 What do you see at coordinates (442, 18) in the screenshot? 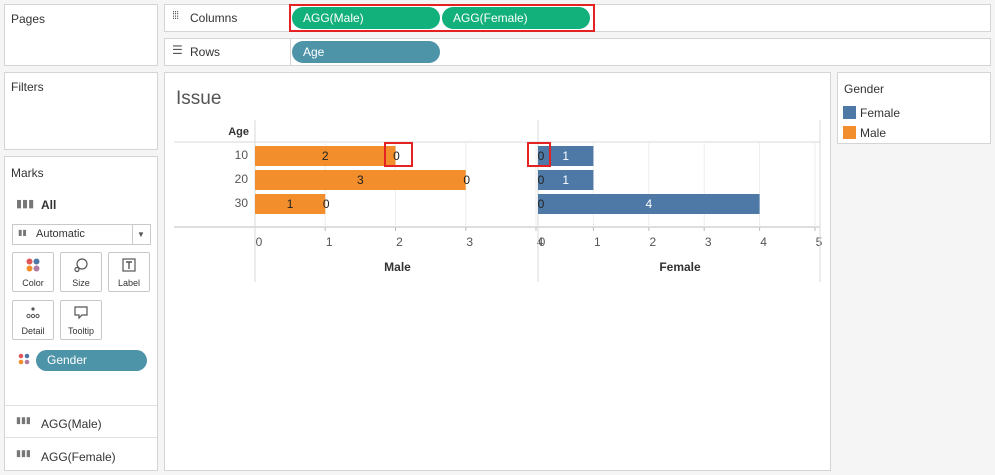
I see `highlight-columns-box` at bounding box center [442, 18].